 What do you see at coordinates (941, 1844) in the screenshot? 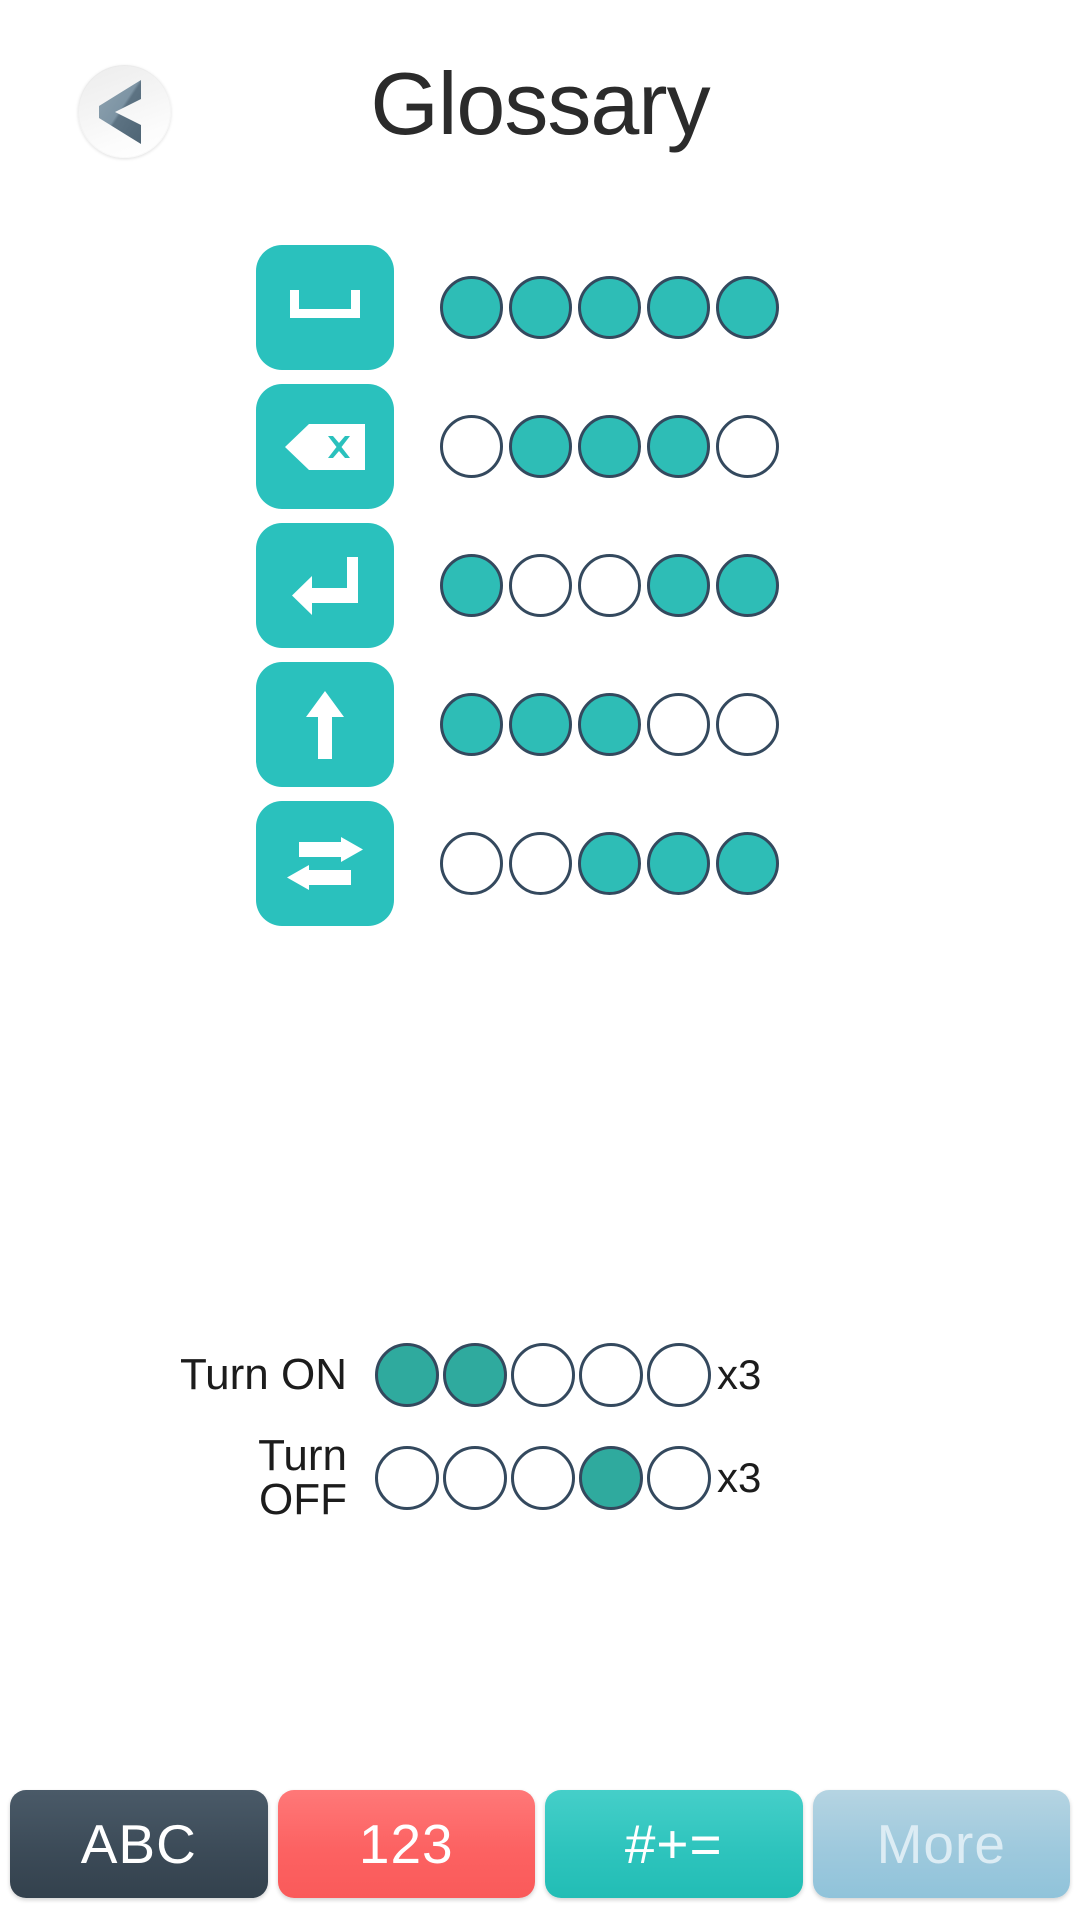
I see `mode-button-more: More` at bounding box center [941, 1844].